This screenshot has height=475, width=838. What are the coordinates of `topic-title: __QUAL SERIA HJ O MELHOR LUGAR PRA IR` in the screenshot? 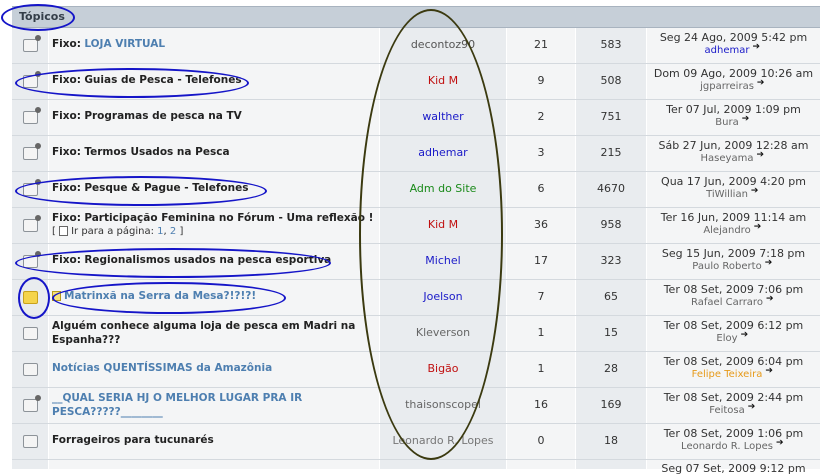 It's located at (177, 398).